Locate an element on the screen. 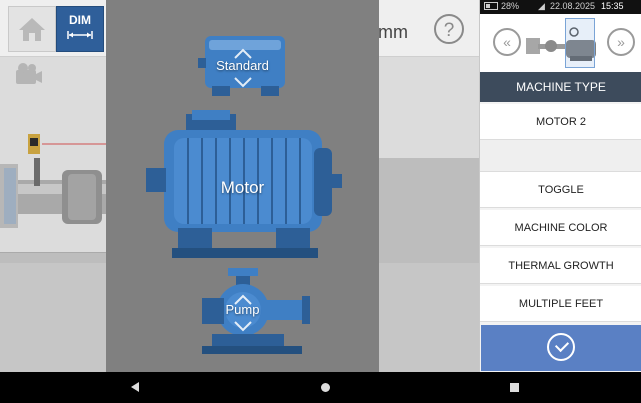 The width and height of the screenshot is (641, 403). dimension-arrow-icon is located at coordinates (80, 35).